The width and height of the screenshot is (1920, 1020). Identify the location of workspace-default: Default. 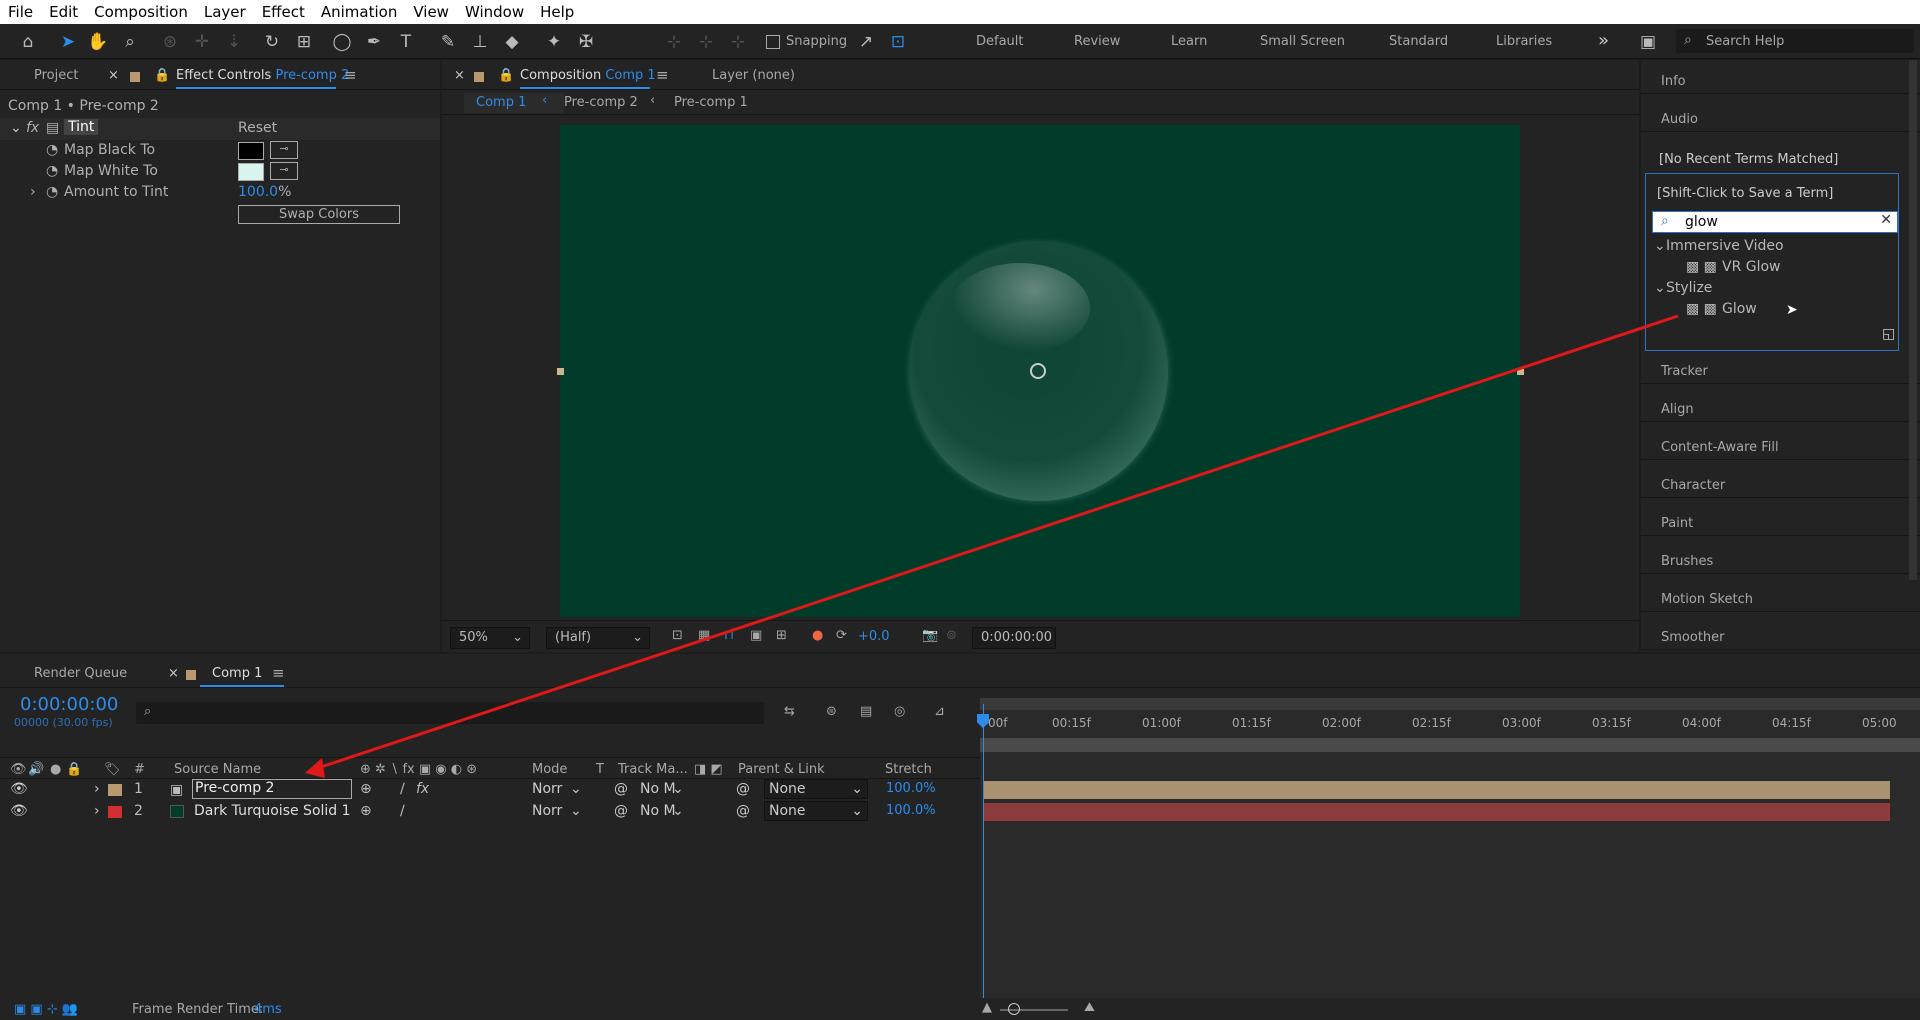
(1000, 41).